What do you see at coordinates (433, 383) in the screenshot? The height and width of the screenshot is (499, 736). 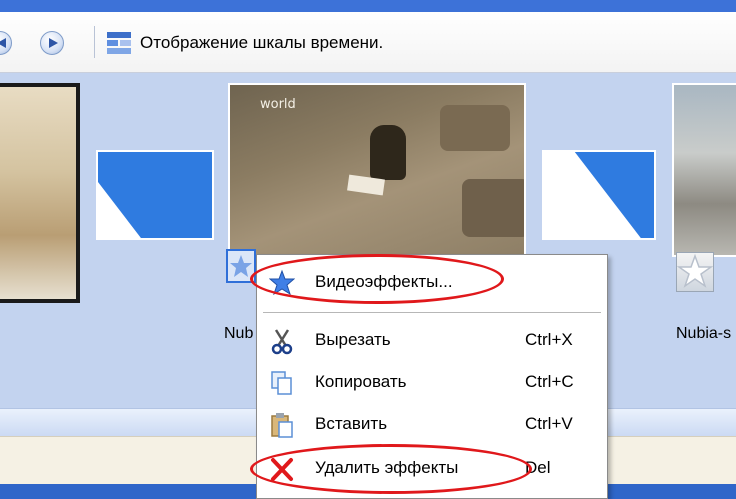 I see `menu-item-copy: Копировать Ctrl+C` at bounding box center [433, 383].